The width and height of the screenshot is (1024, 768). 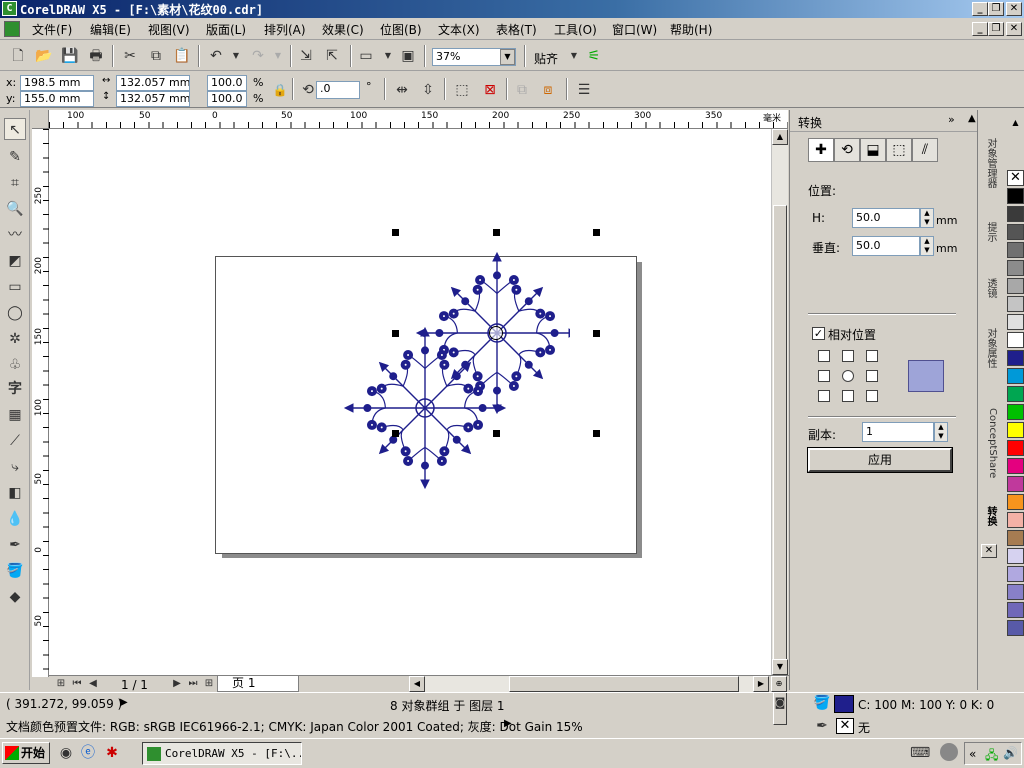 What do you see at coordinates (169, 29) in the screenshot?
I see `menu-view: 视图(V)` at bounding box center [169, 29].